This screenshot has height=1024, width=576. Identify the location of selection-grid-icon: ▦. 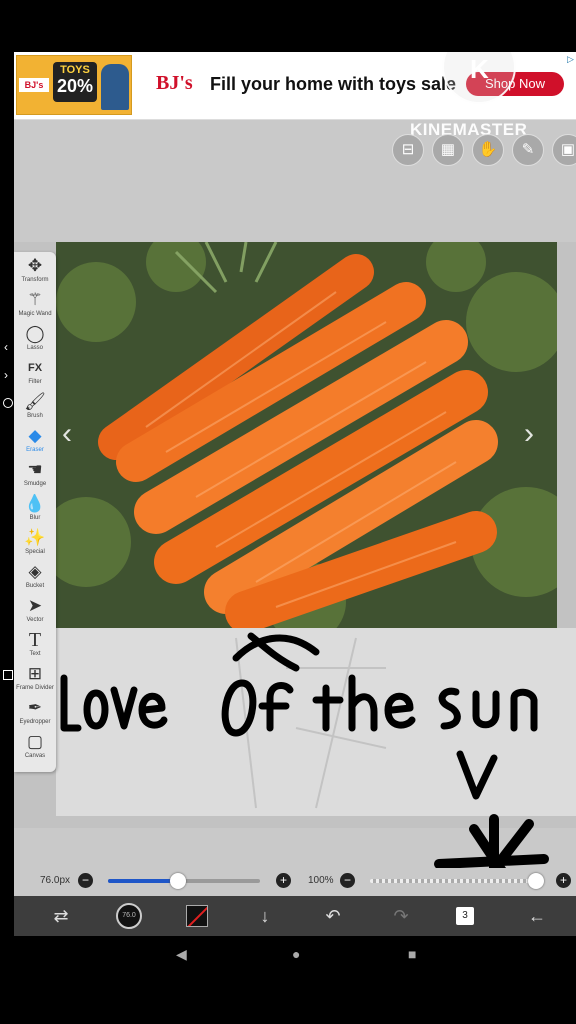
(448, 150).